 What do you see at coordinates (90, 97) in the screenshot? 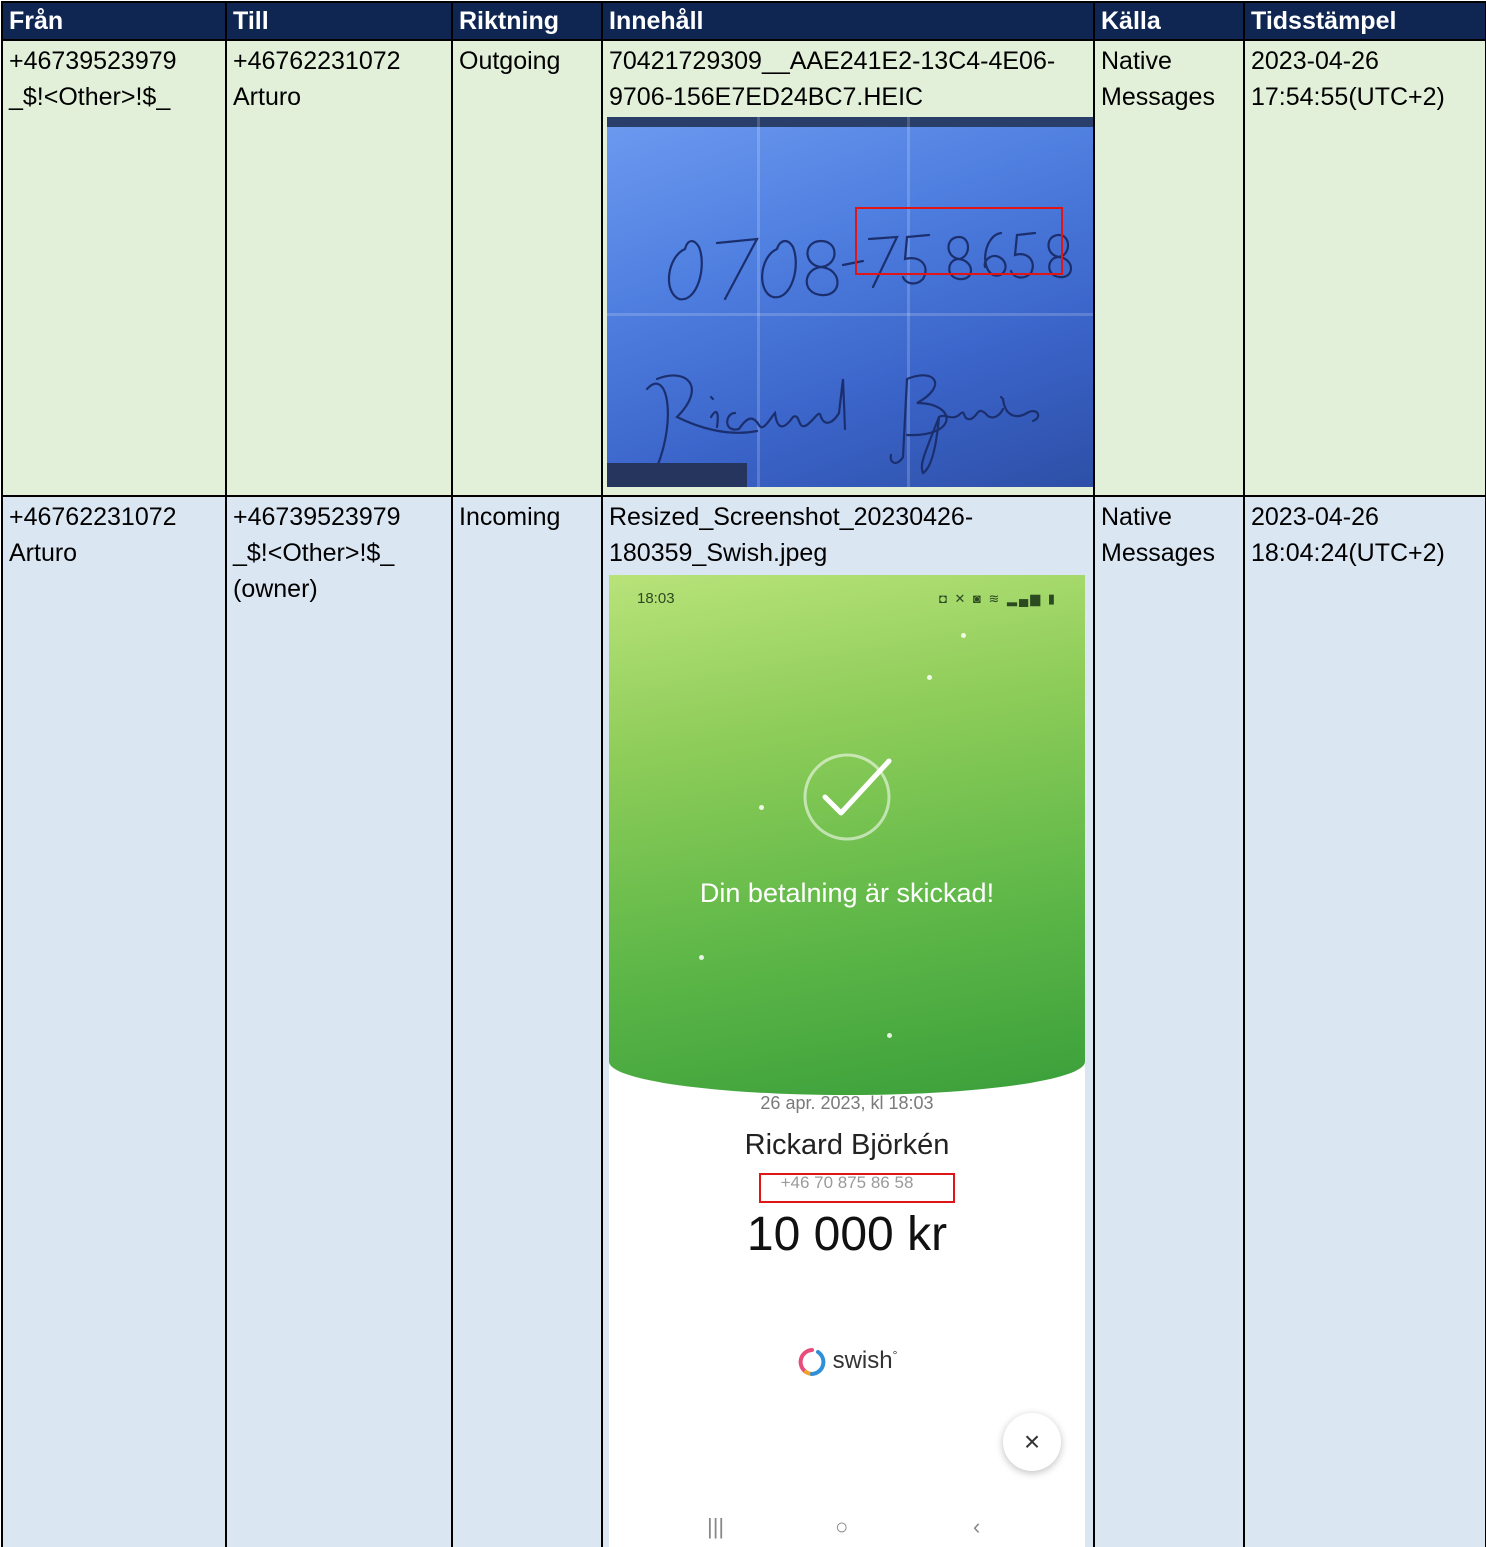
I see `from-label: _$!<Other>!$_` at bounding box center [90, 97].